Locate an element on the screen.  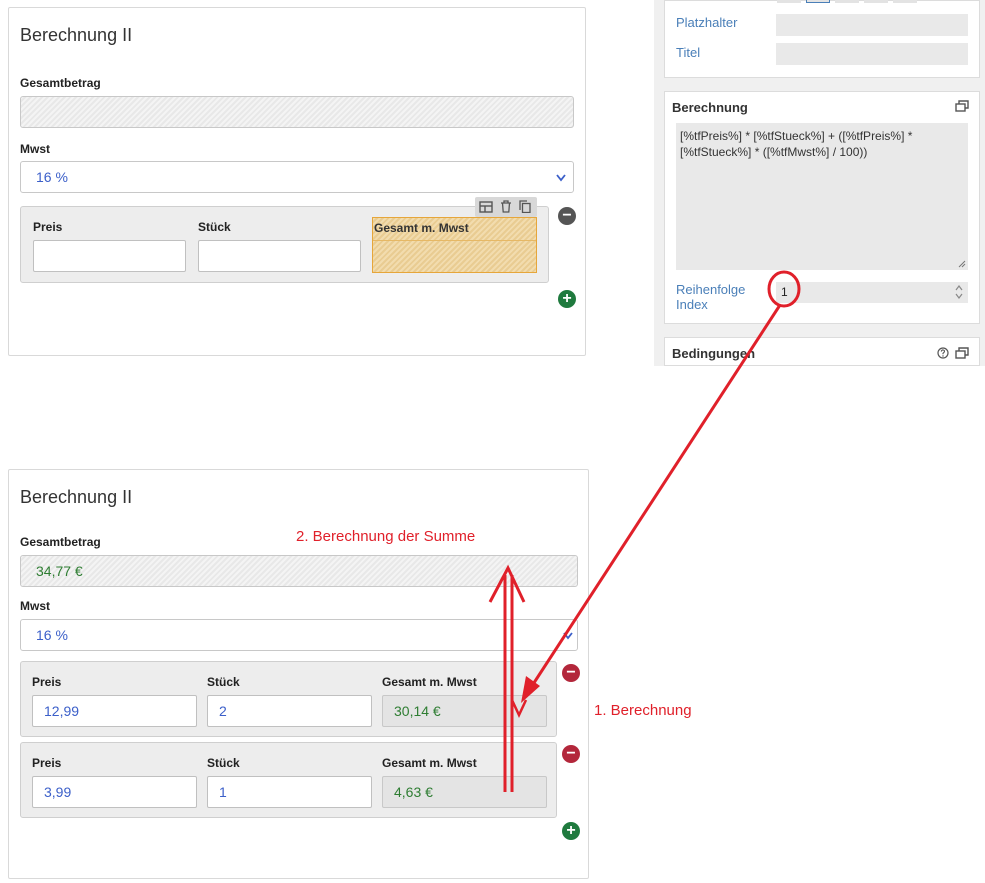
qty-input: 2 is located at coordinates (289, 711).